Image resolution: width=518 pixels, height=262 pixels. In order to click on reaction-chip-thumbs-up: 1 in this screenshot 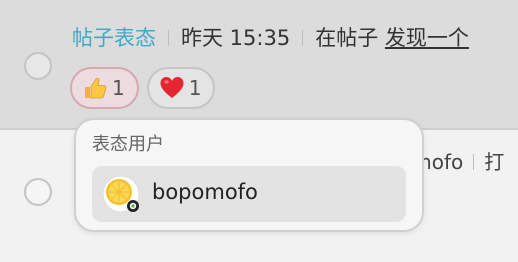, I will do `click(104, 88)`.